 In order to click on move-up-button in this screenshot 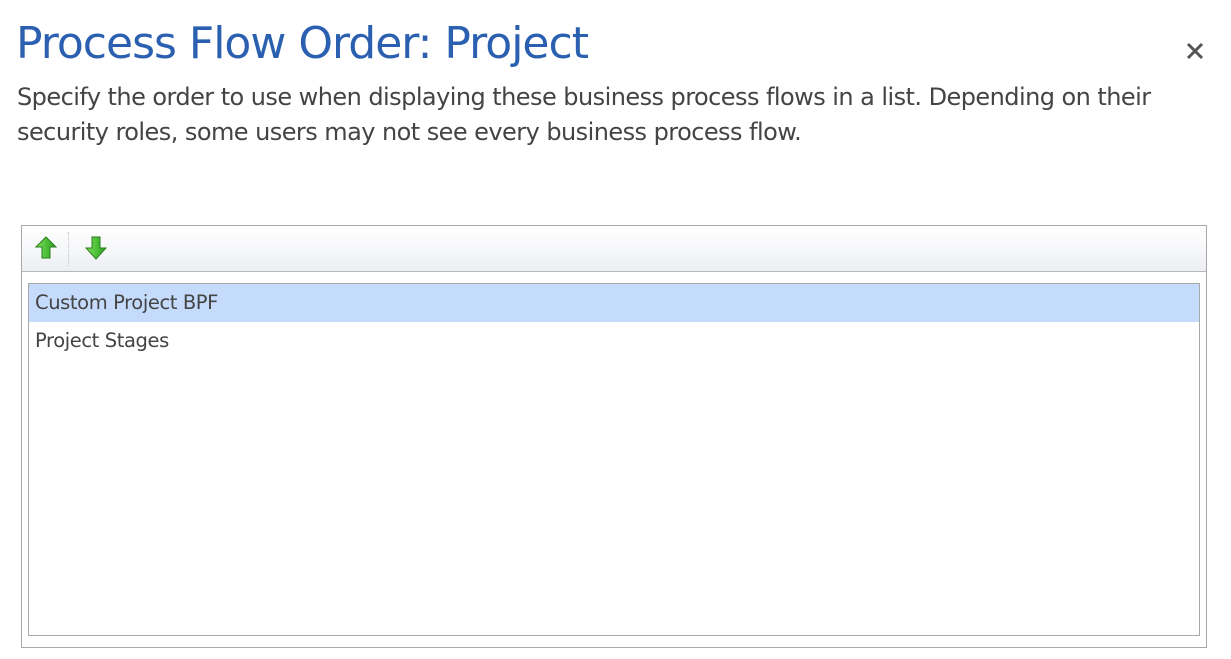, I will do `click(46, 248)`.